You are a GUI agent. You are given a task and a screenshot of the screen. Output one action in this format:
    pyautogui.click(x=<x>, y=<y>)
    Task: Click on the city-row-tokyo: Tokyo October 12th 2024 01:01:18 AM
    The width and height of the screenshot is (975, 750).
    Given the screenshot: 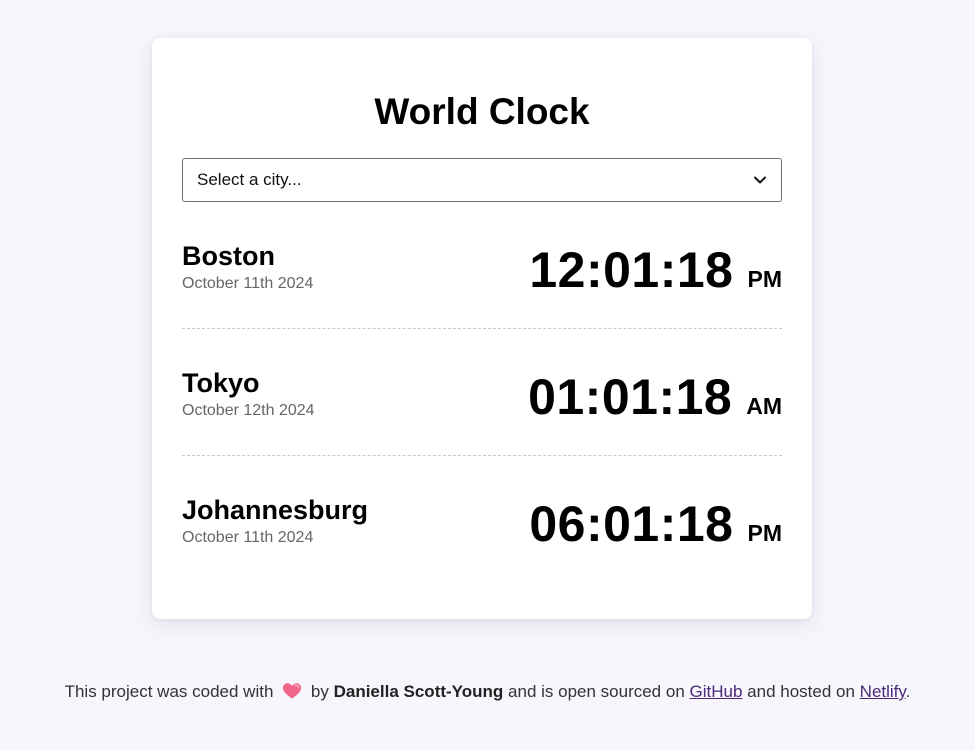 What is the action you would take?
    pyautogui.click(x=482, y=392)
    